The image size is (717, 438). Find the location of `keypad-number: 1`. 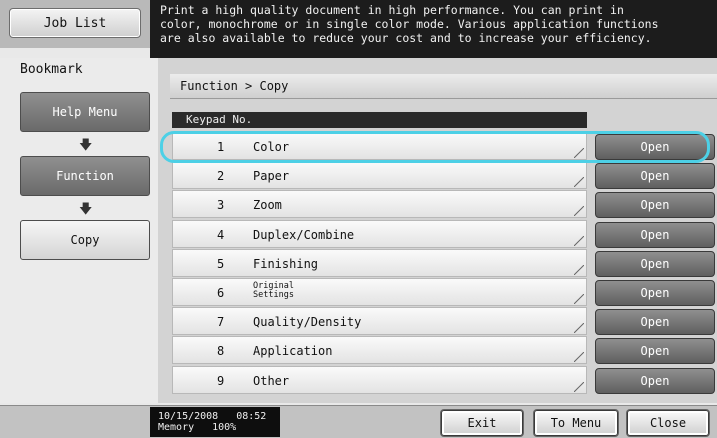

keypad-number: 1 is located at coordinates (221, 147).